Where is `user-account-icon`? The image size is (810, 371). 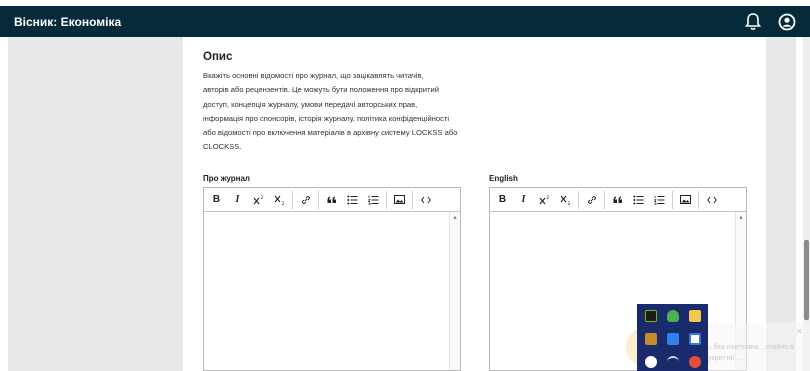
user-account-icon is located at coordinates (787, 22).